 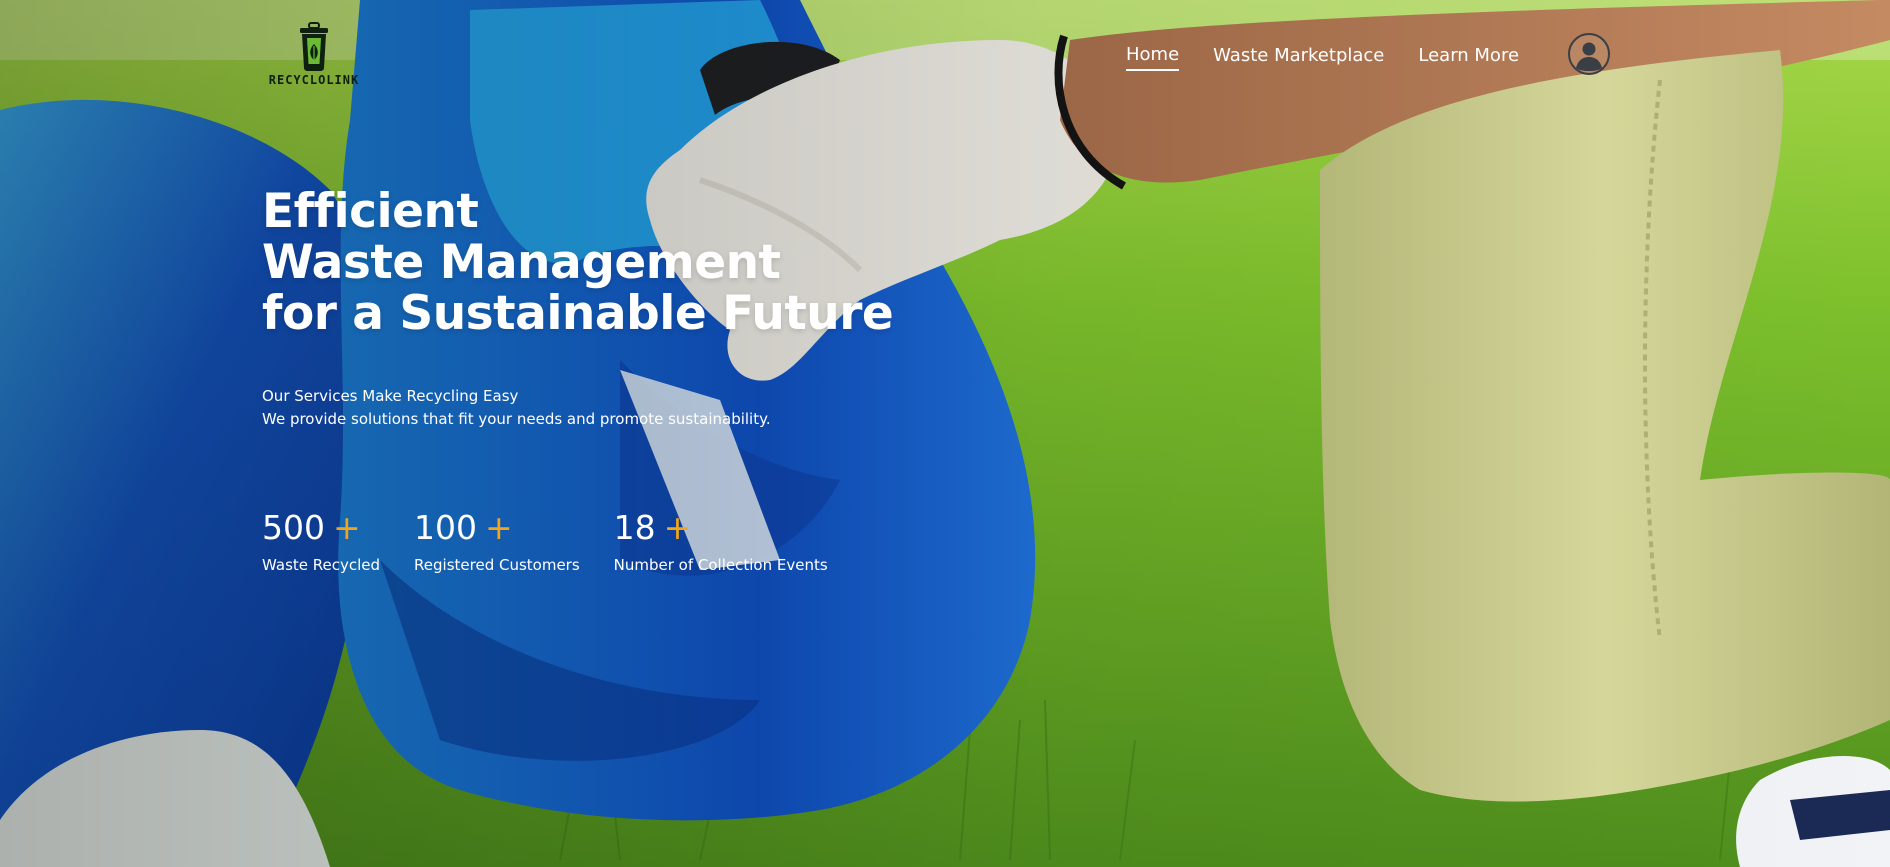 I want to click on recycle-bin-icon, so click(x=314, y=46).